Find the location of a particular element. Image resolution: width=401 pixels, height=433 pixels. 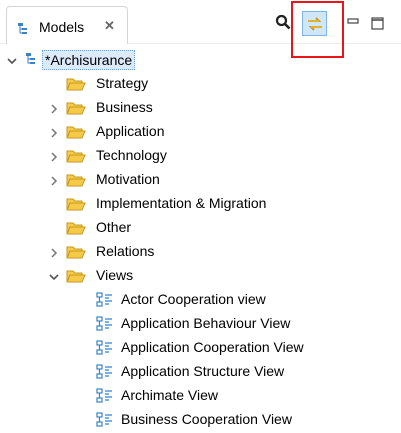

tree-item-label: Motivation is located at coordinates (128, 179).